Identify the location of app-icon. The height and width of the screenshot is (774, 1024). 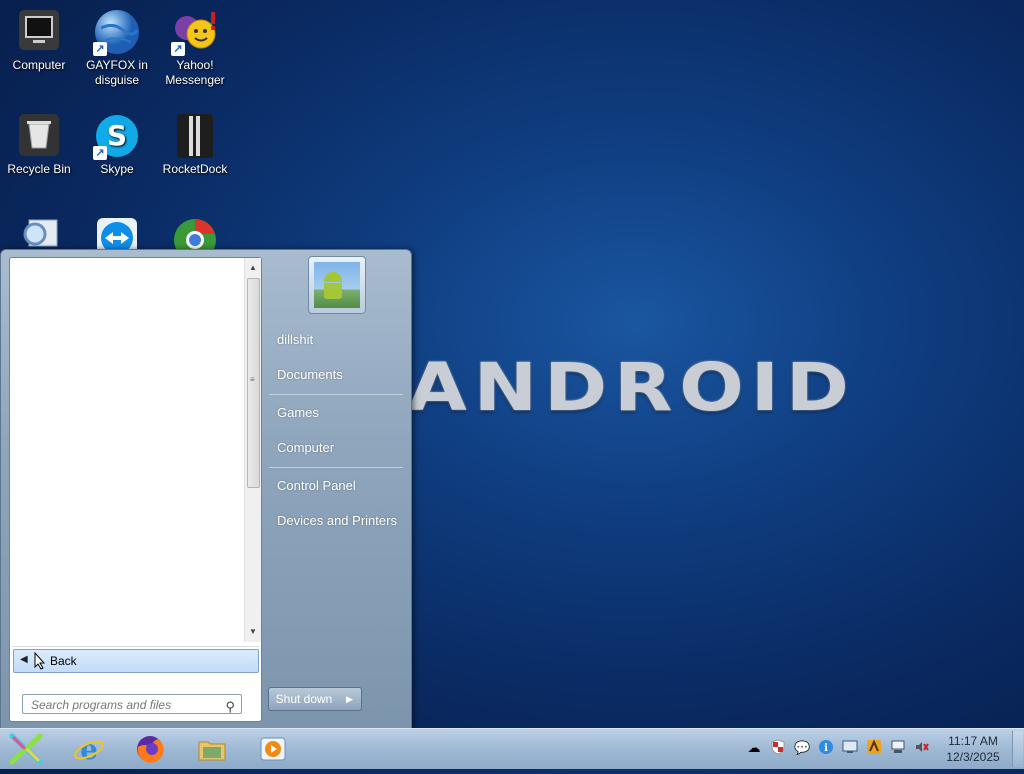
(874, 748).